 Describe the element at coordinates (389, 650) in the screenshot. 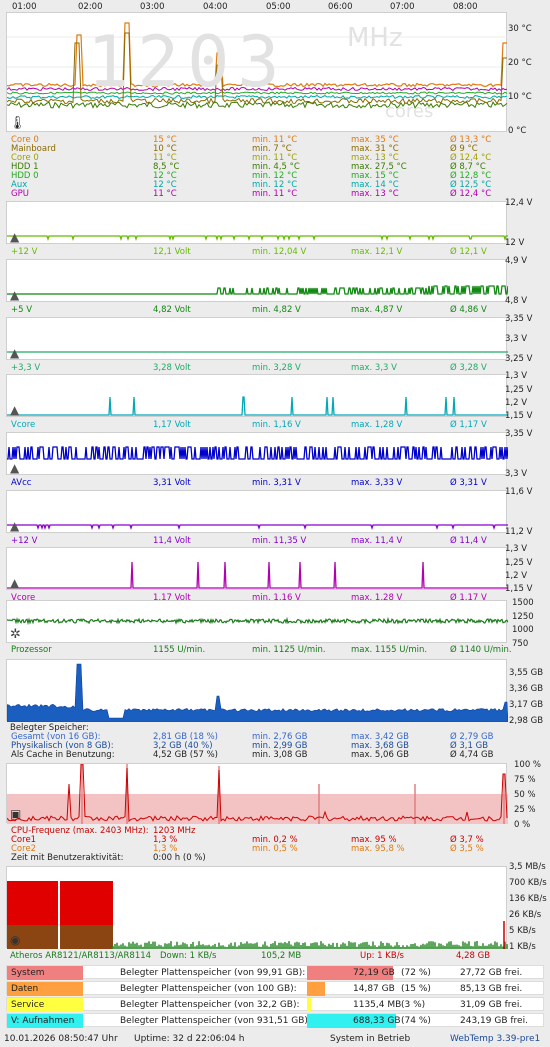

I see `legend-max: max. 1155 U/min.` at that location.